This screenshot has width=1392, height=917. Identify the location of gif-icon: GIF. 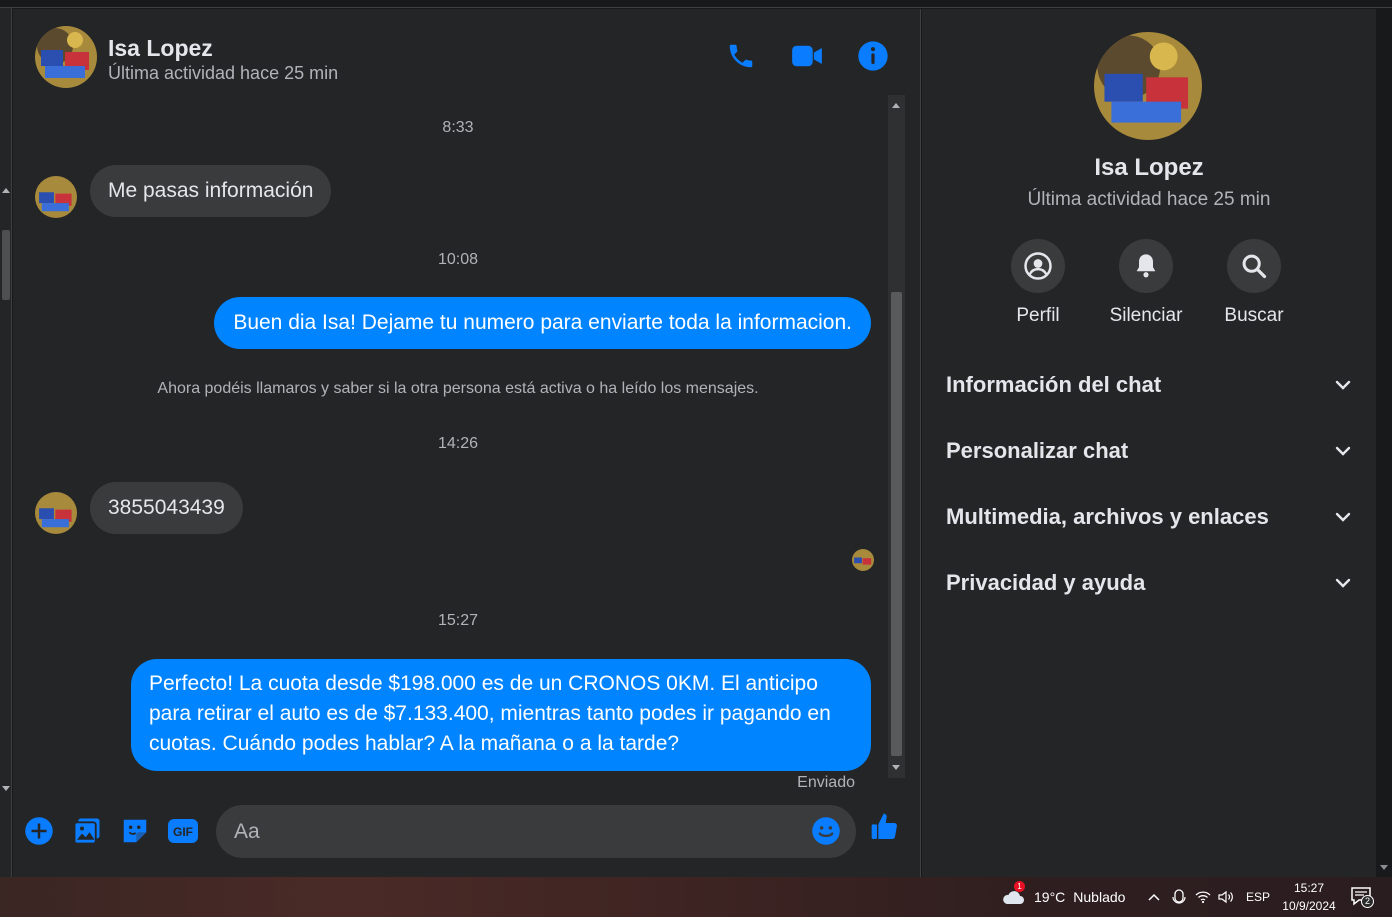
(183, 831).